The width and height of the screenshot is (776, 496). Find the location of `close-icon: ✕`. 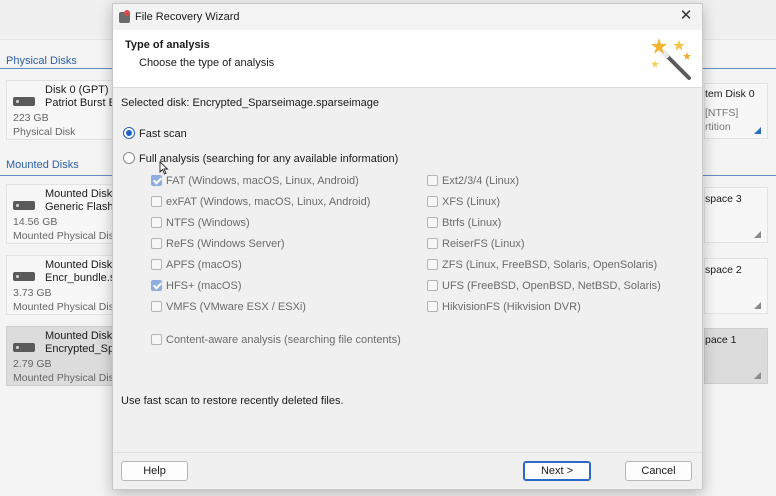

close-icon: ✕ is located at coordinates (686, 16).